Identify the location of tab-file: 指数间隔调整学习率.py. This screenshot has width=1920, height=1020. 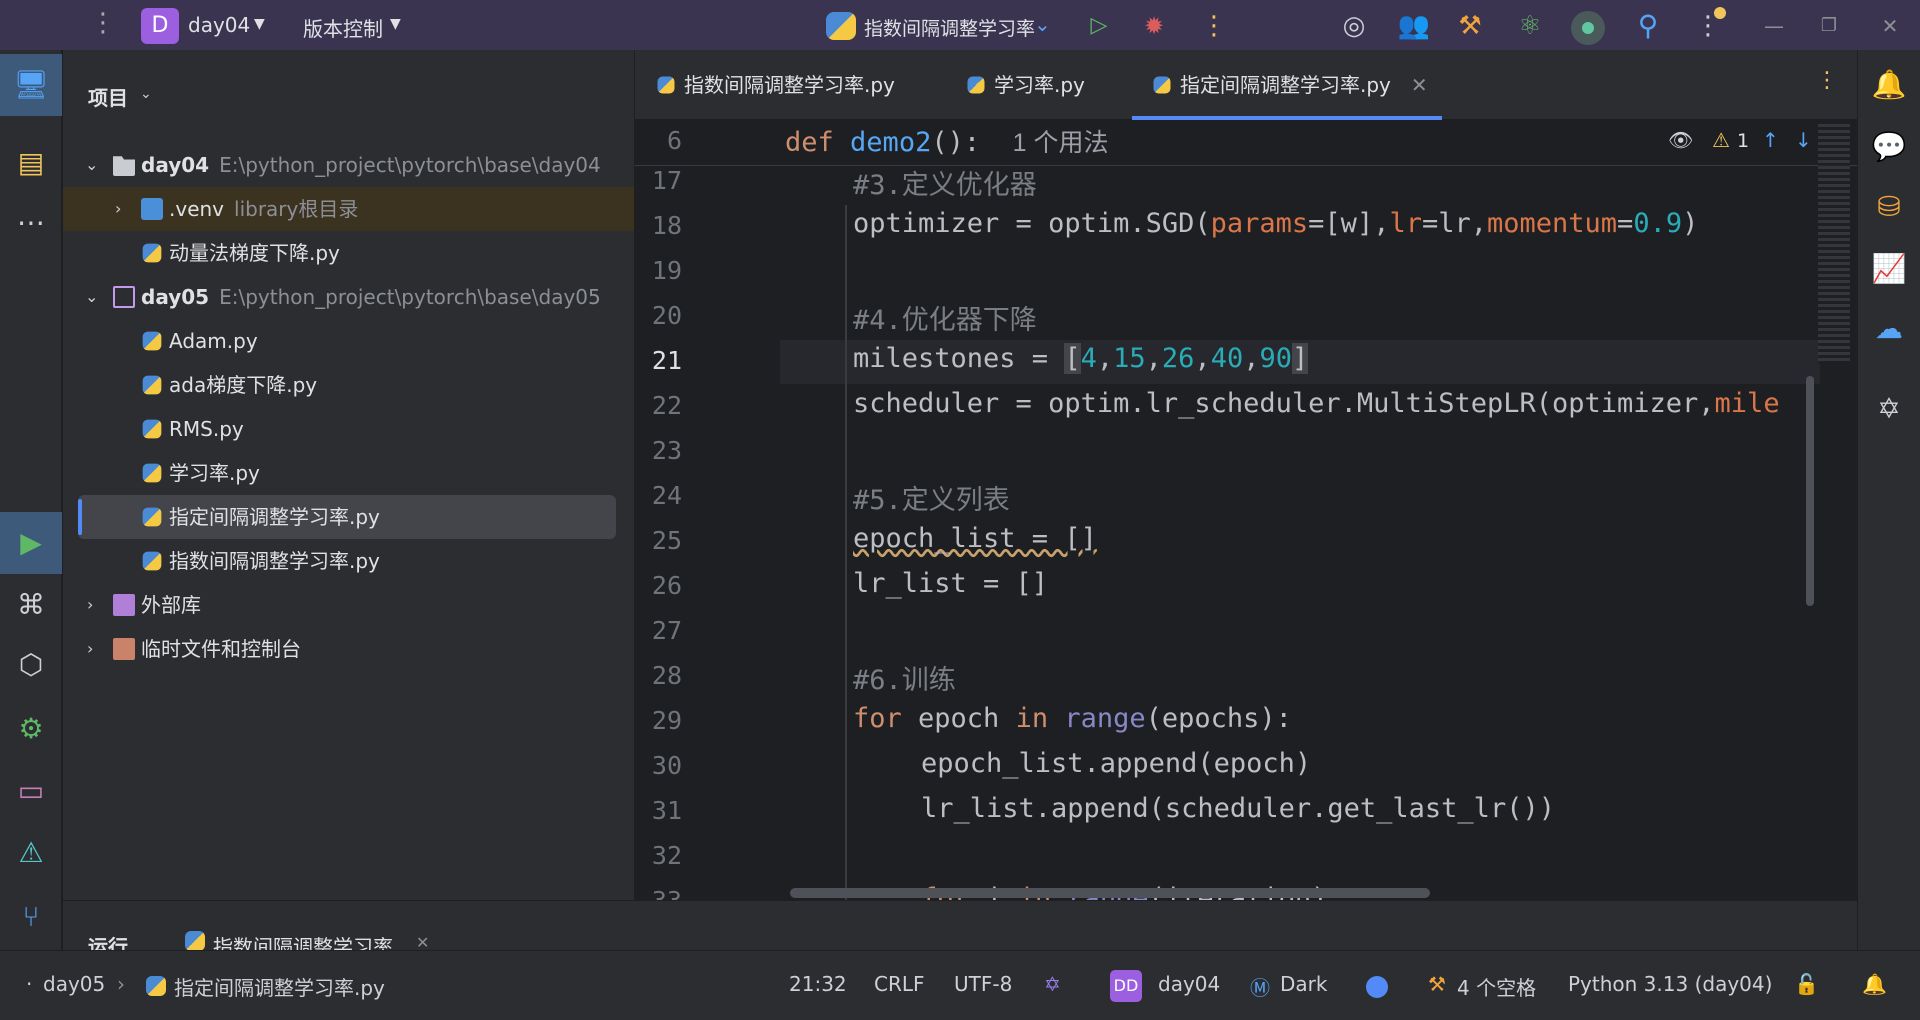
(775, 85).